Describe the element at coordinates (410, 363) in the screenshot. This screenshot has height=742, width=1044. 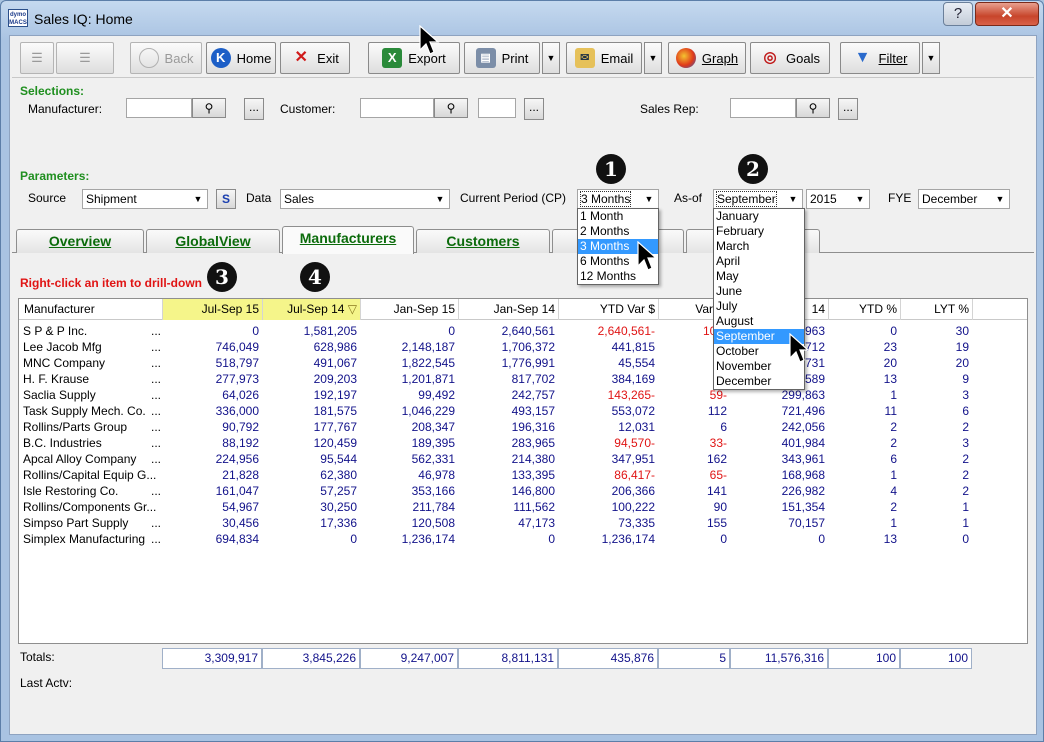
I see `value-cell: 1,822,545` at that location.